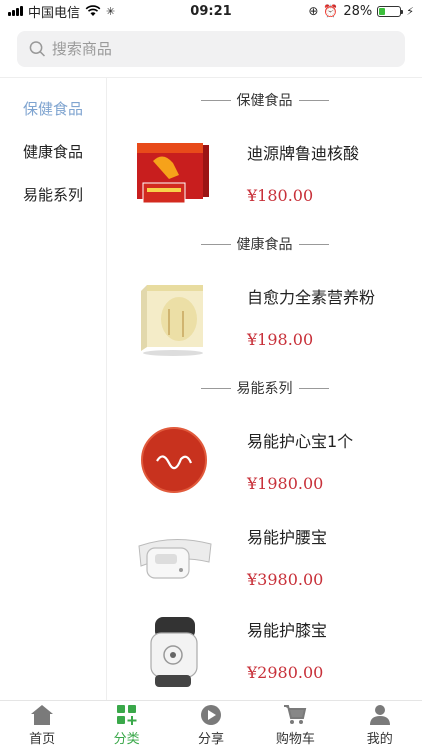 Image resolution: width=422 pixels, height=750 pixels. Describe the element at coordinates (331, 11) in the screenshot. I see `alarm-icon: ⏰` at that location.